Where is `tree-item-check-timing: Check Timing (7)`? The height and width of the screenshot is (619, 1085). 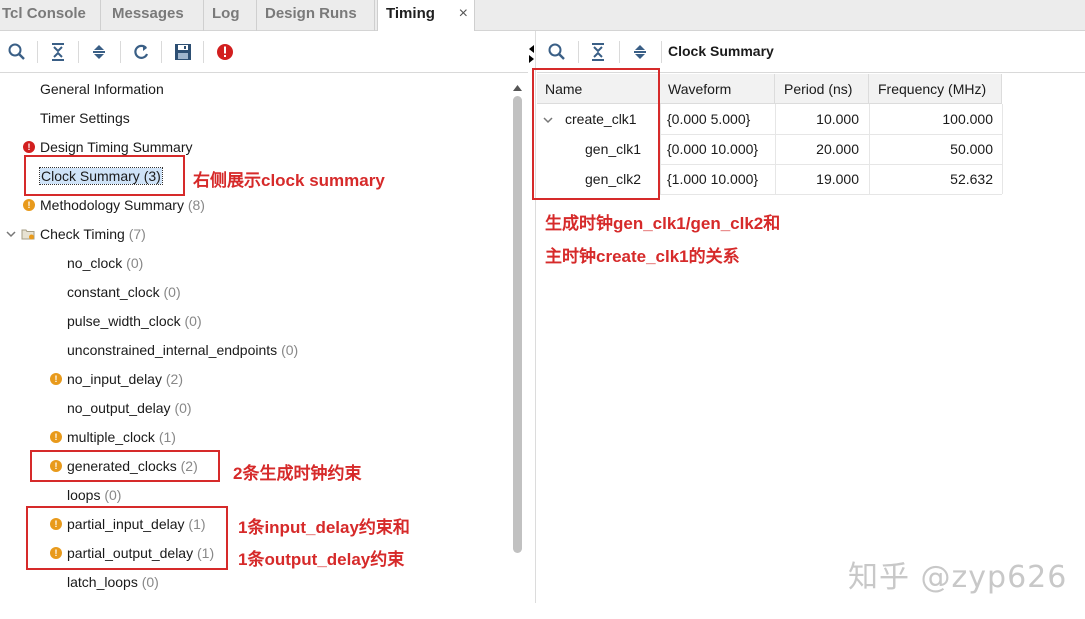 tree-item-check-timing: Check Timing (7) is located at coordinates (93, 234).